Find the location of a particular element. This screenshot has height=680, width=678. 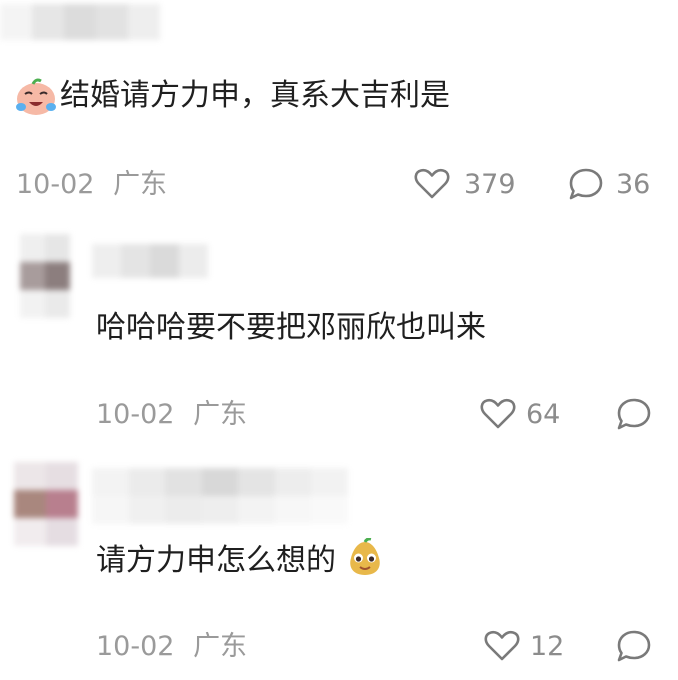

comment-text: 请方力申怎么想的 is located at coordinates (216, 560).